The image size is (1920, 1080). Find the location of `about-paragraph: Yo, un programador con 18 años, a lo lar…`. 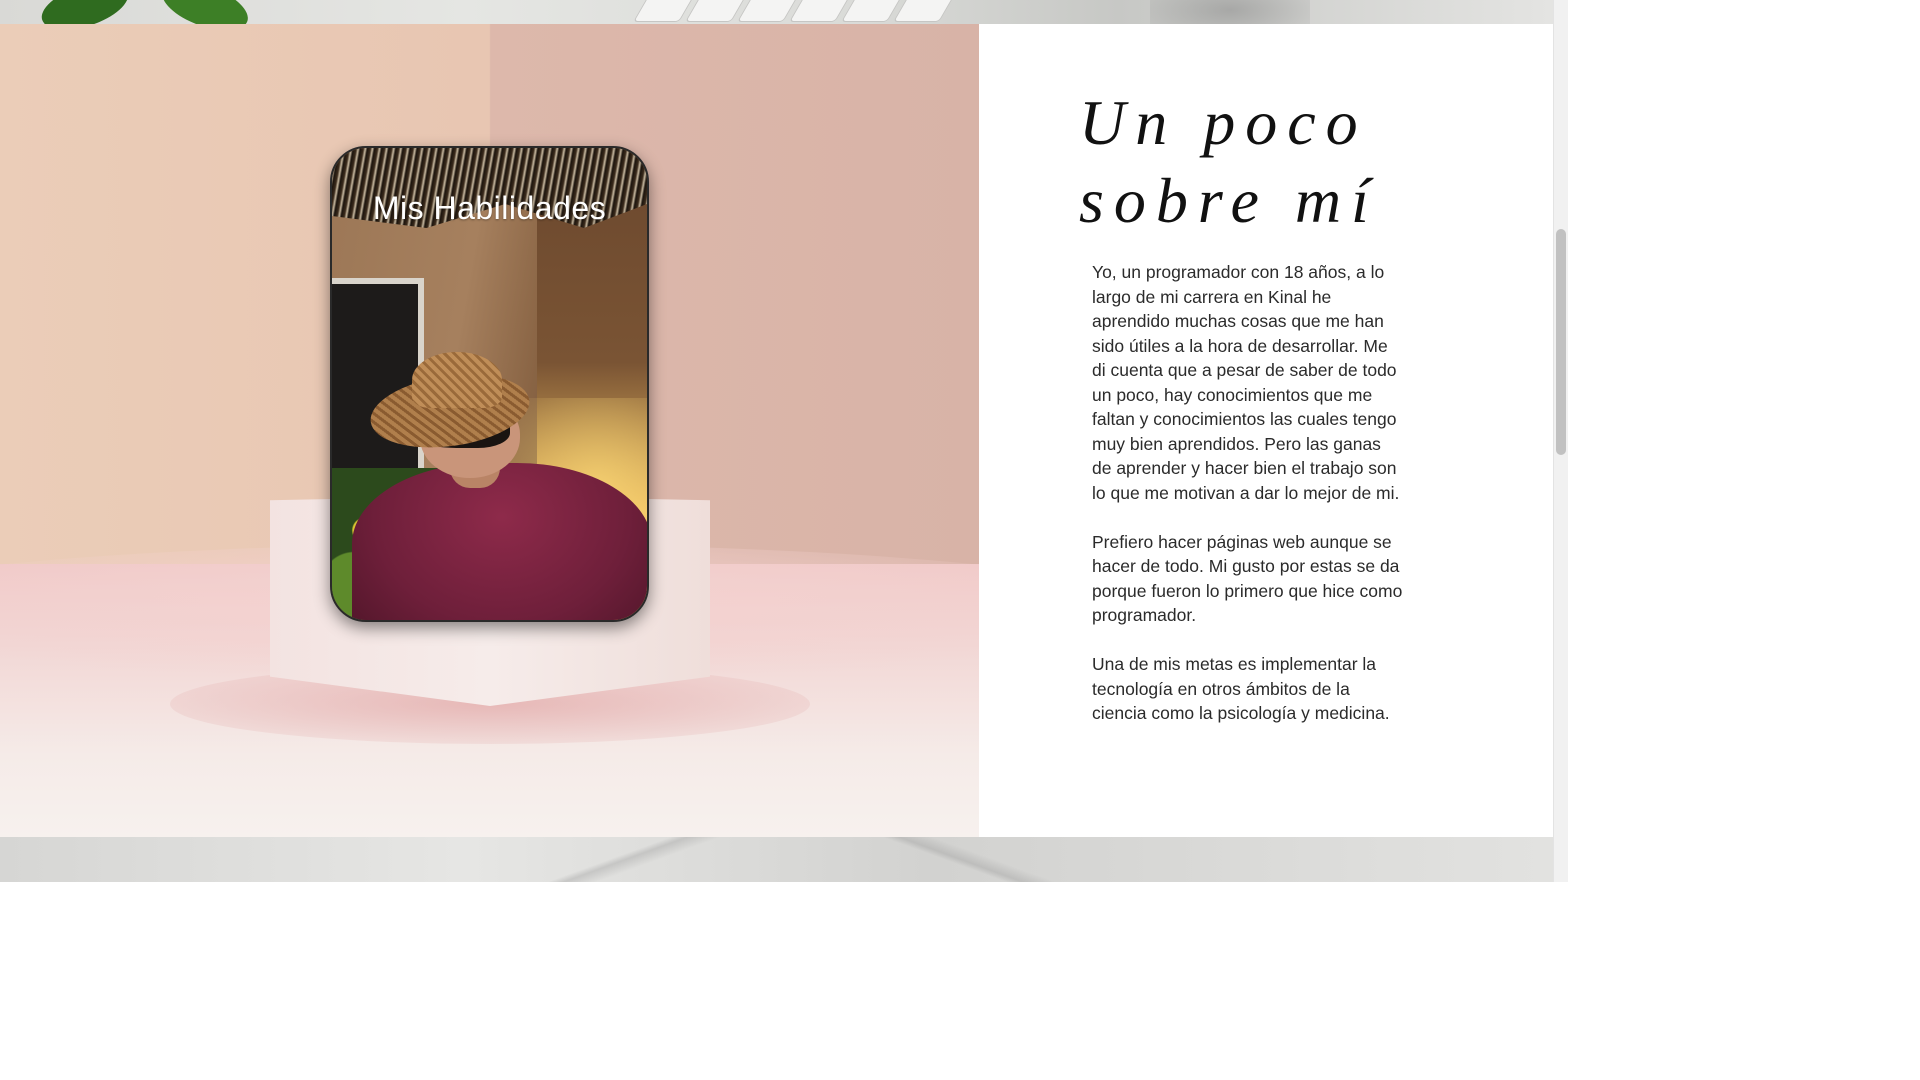

about-paragraph: Yo, un programador con 18 años, a lo lar… is located at coordinates (1246, 382).